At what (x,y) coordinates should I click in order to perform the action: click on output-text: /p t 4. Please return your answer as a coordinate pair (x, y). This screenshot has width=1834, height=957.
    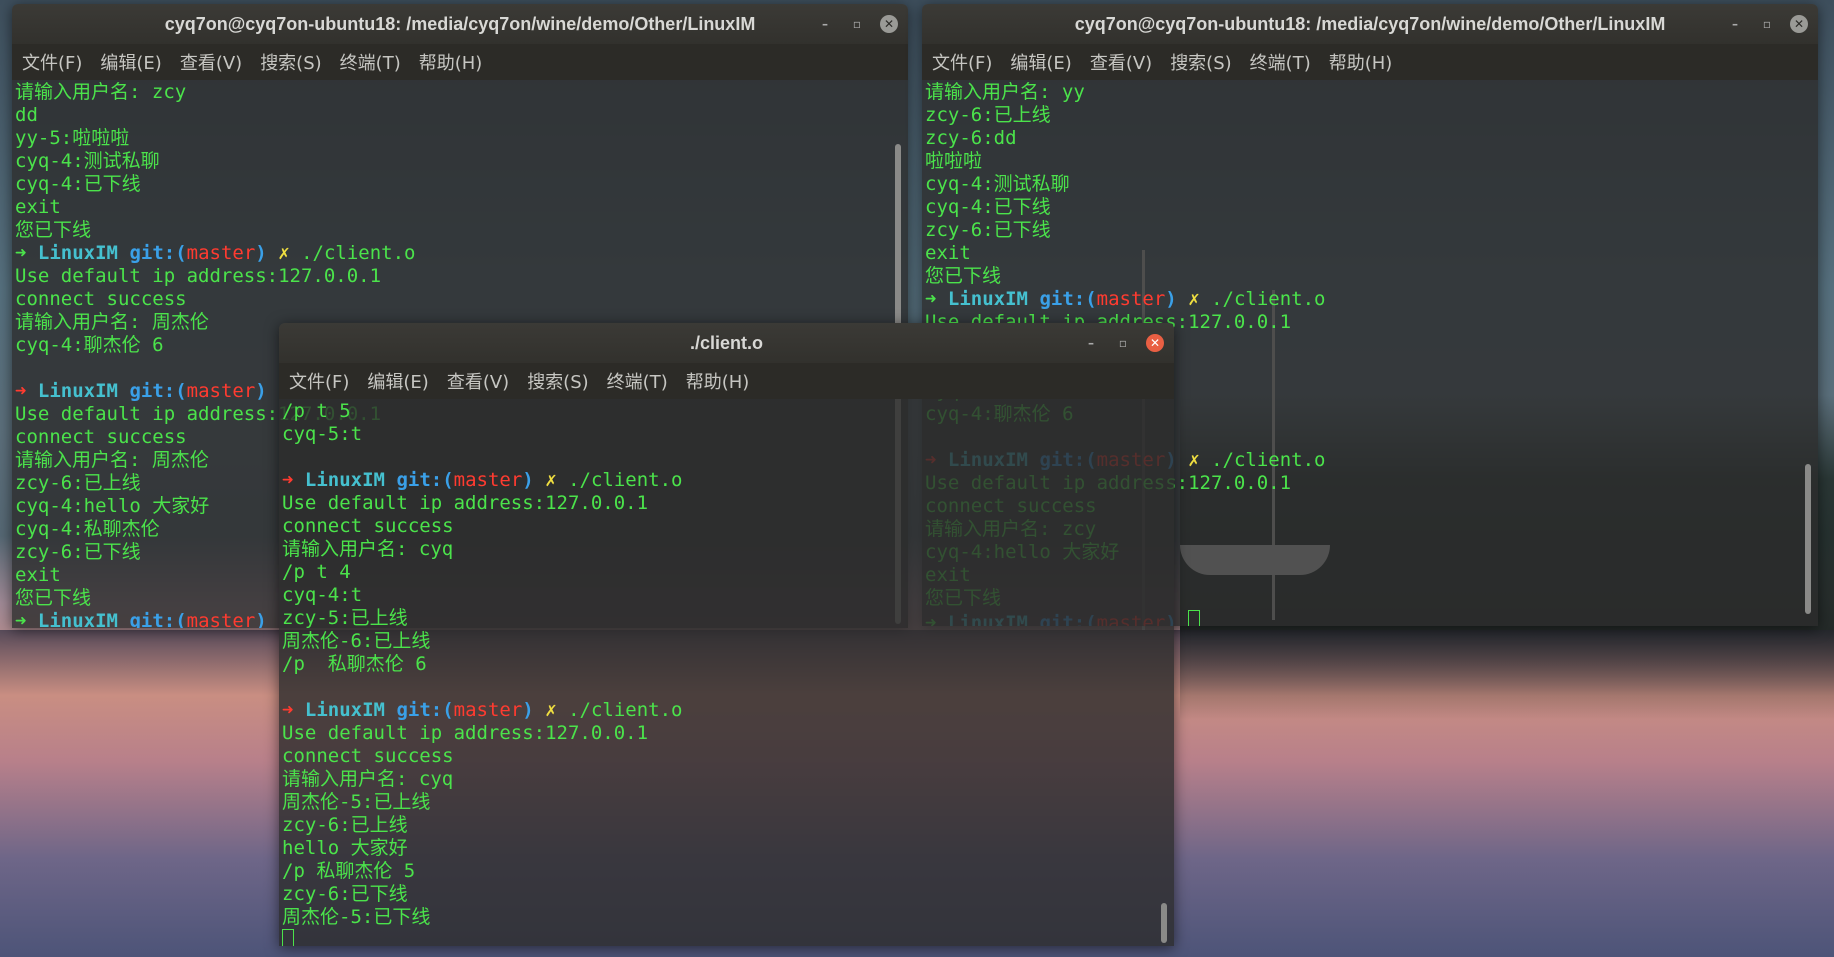
    Looking at the image, I should click on (316, 572).